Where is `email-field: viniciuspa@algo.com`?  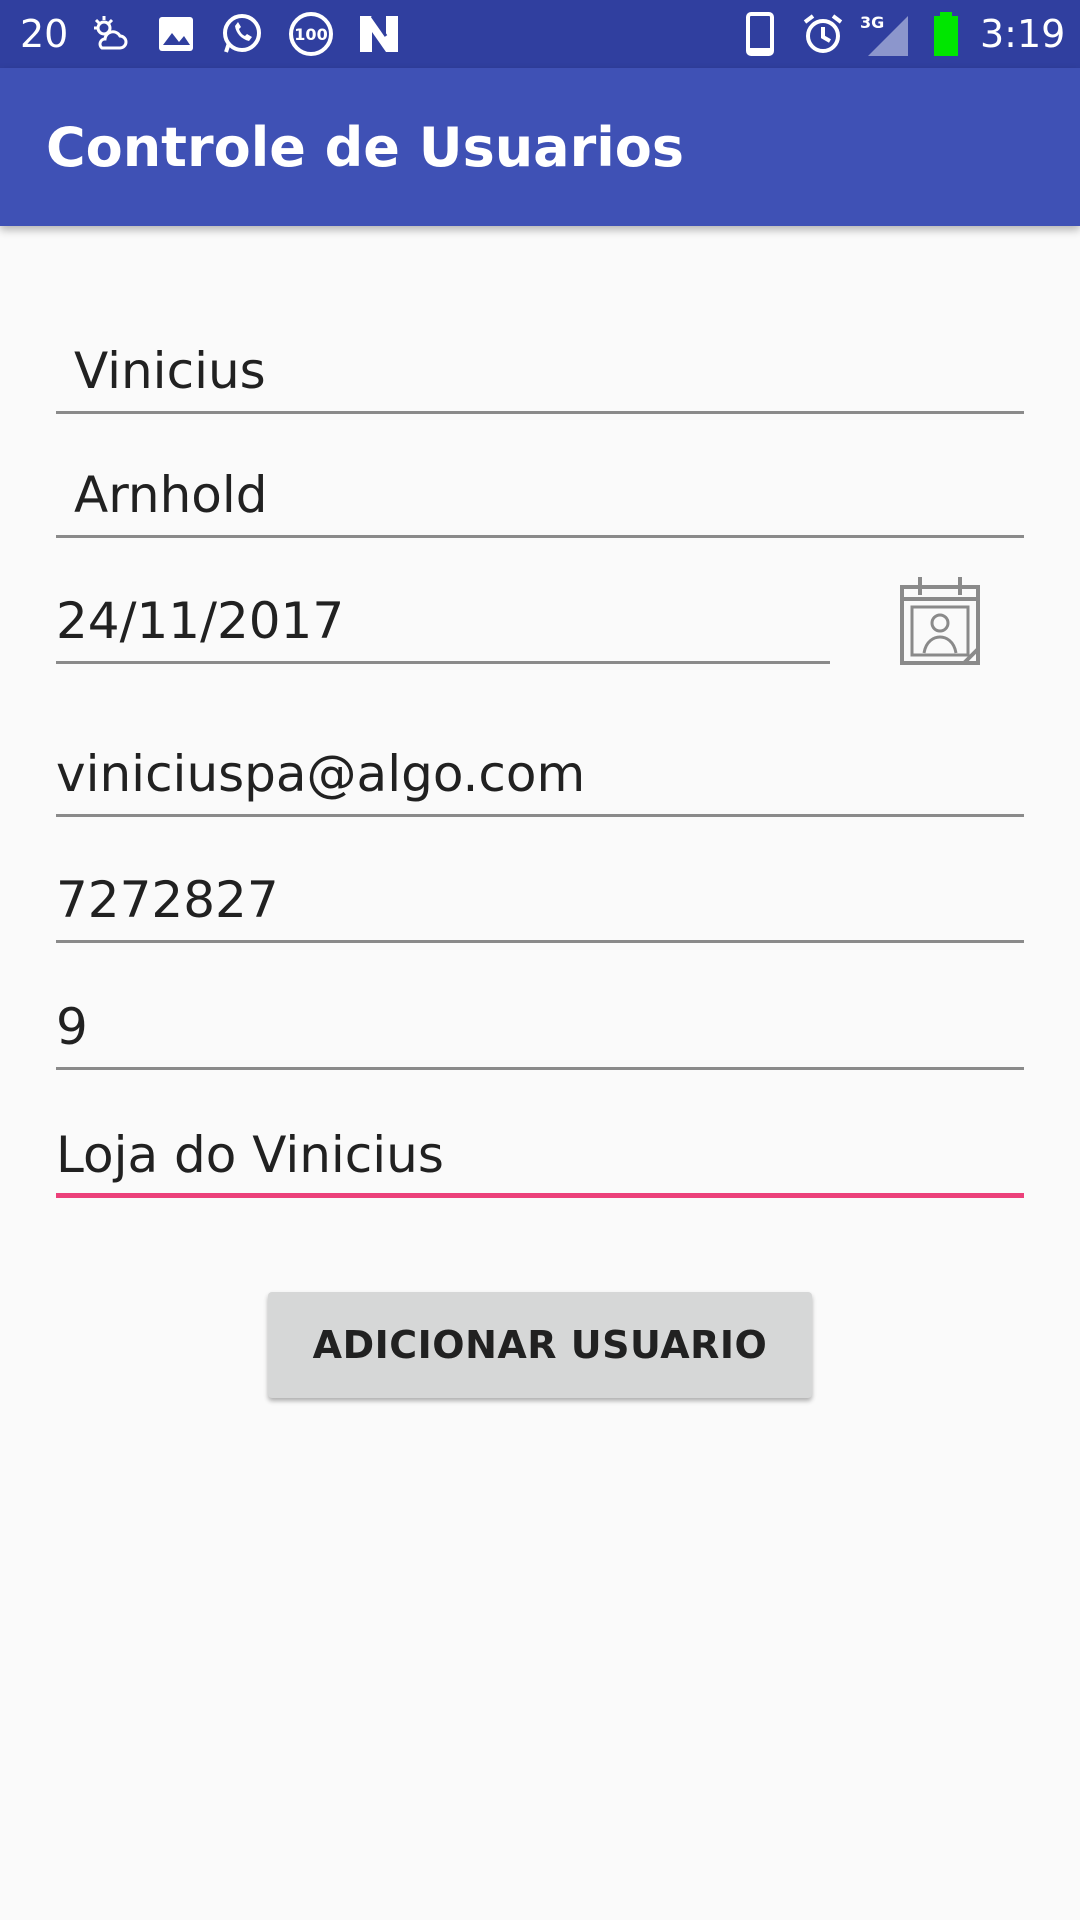 email-field: viniciuspa@algo.com is located at coordinates (540, 768).